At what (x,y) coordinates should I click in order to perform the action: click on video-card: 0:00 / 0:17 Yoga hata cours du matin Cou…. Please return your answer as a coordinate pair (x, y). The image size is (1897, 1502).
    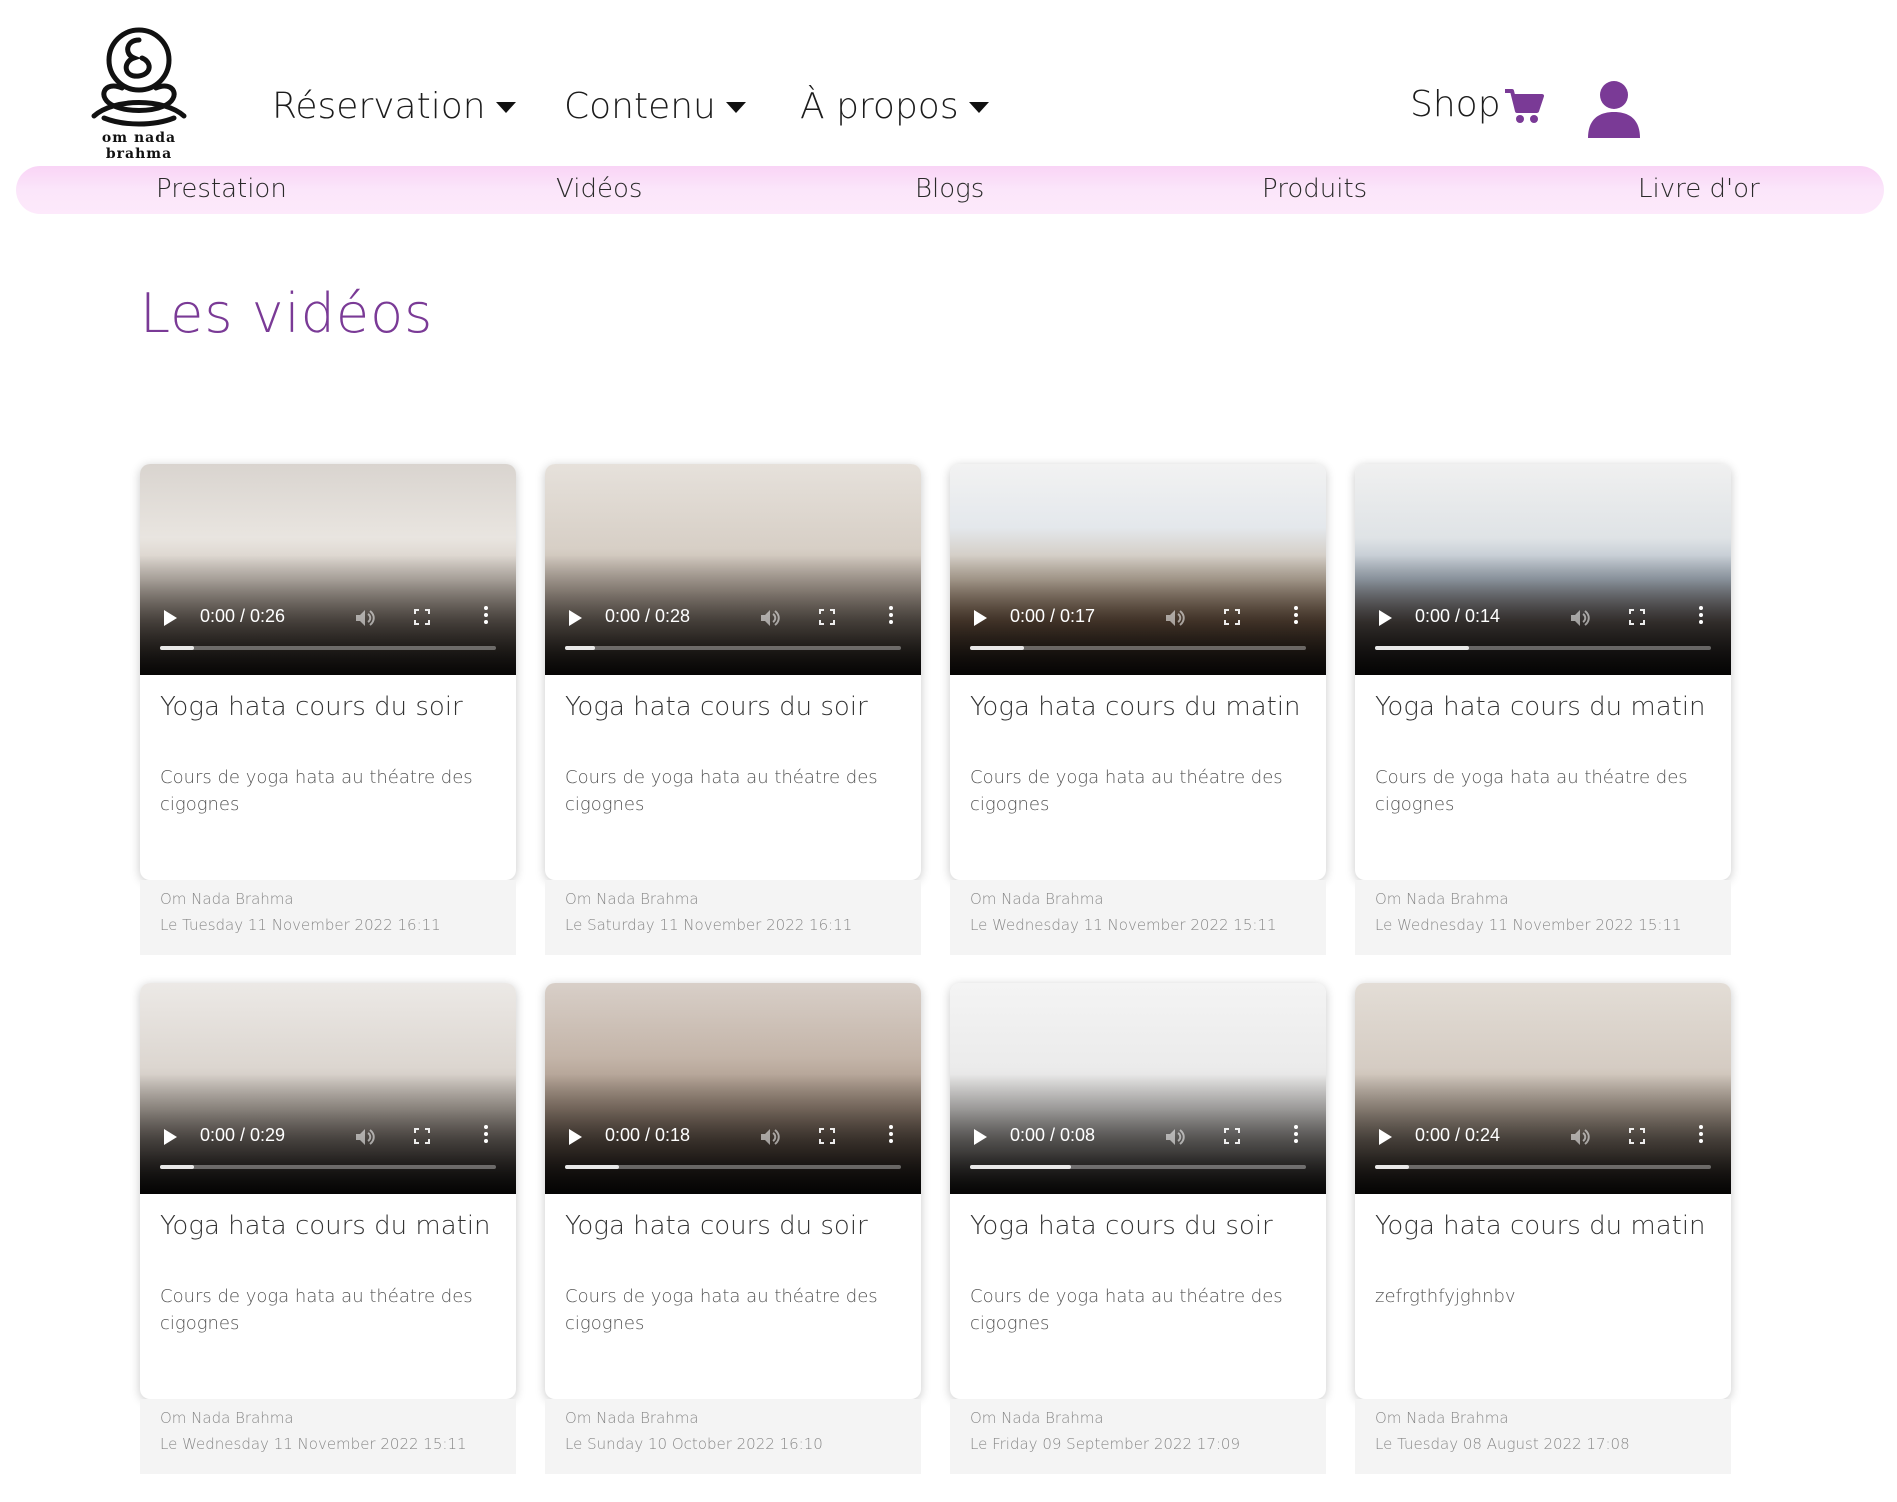
    Looking at the image, I should click on (1138, 709).